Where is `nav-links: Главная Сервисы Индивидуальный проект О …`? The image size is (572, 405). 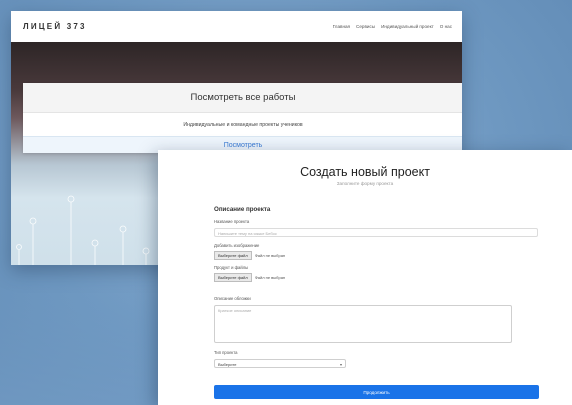 nav-links: Главная Сервисы Индивидуальный проект О … is located at coordinates (392, 26).